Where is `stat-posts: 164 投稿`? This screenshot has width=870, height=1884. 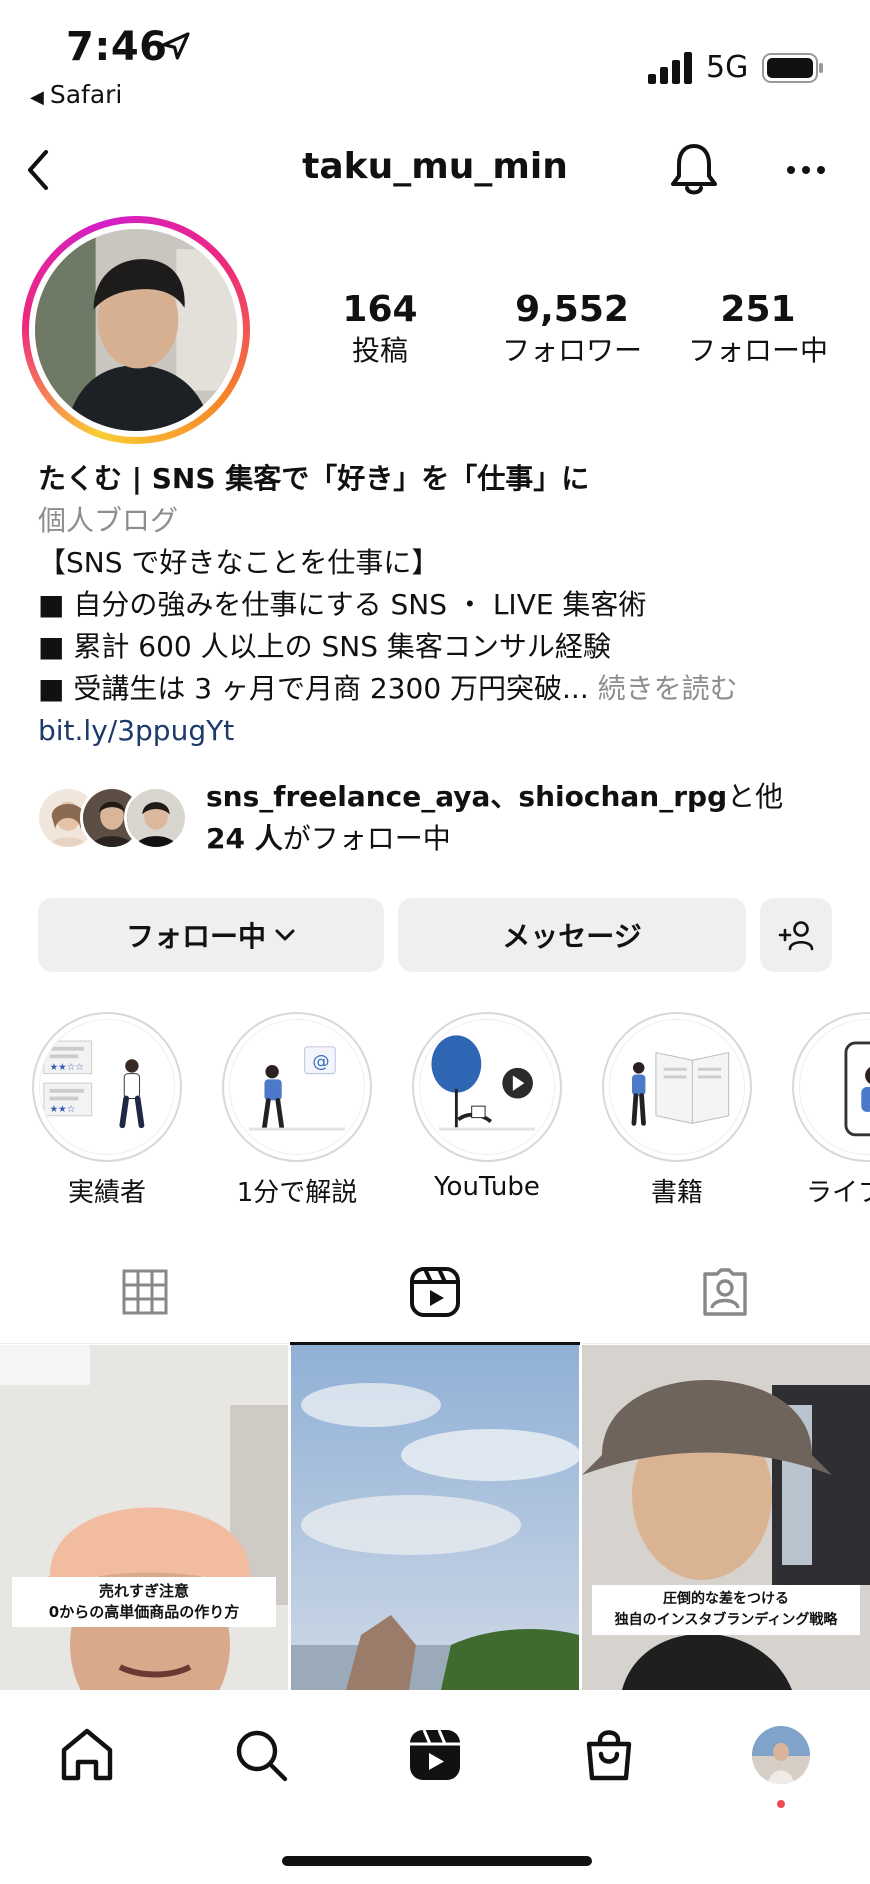
stat-posts: 164 投稿 is located at coordinates (380, 329).